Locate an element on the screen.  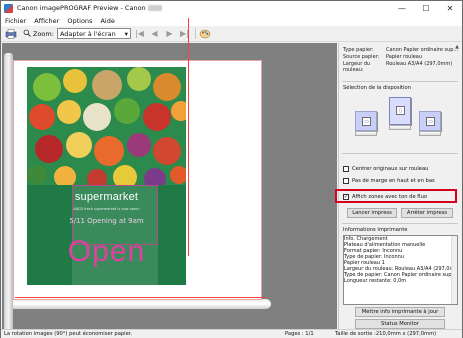
printer-info-label: Informations imprimante is located at coordinates (375, 230).